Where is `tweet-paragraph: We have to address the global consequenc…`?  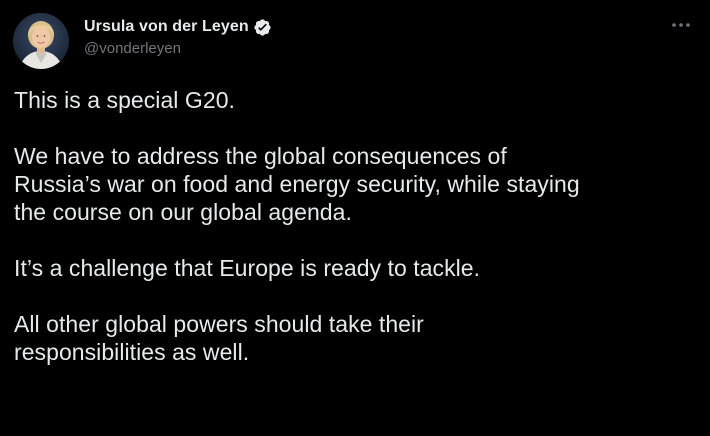
tweet-paragraph: We have to address the global consequenc… is located at coordinates (297, 184).